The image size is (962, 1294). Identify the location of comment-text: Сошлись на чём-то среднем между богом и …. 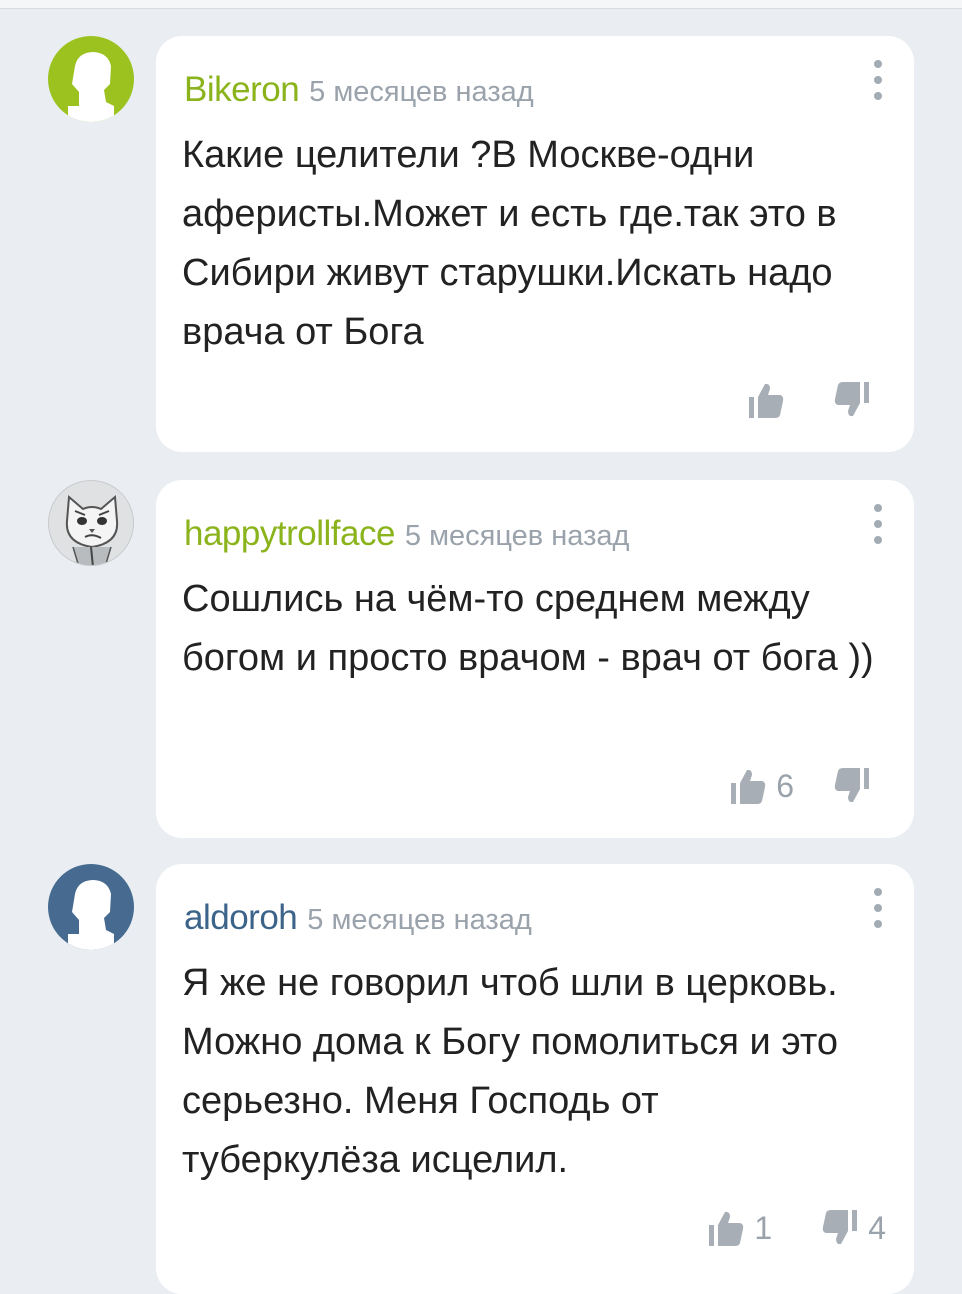
(528, 628).